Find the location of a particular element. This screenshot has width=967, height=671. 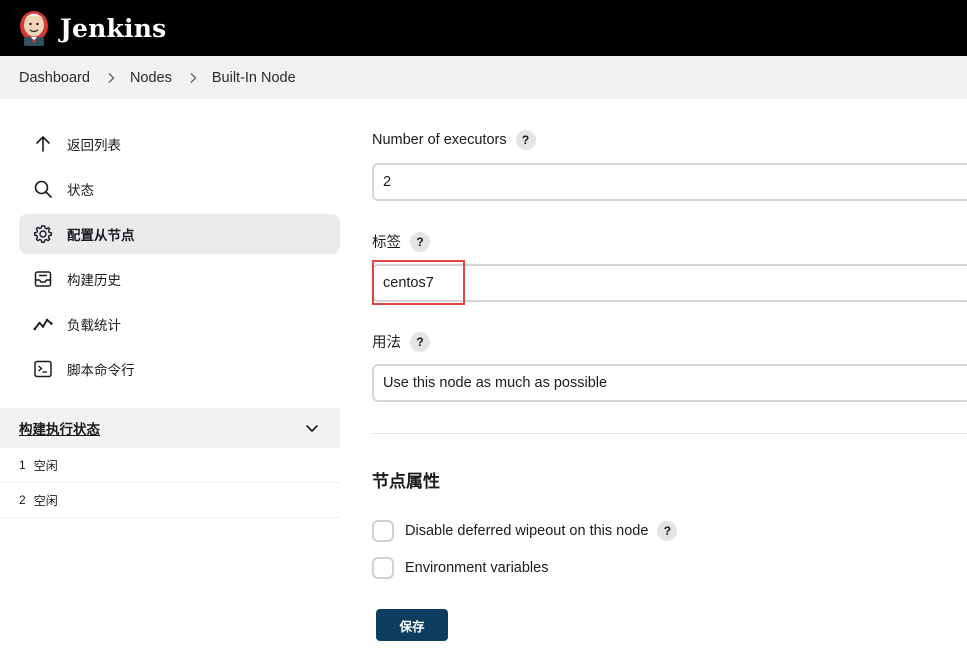

jenkins-home-link: Jenkins is located at coordinates (92, 28).